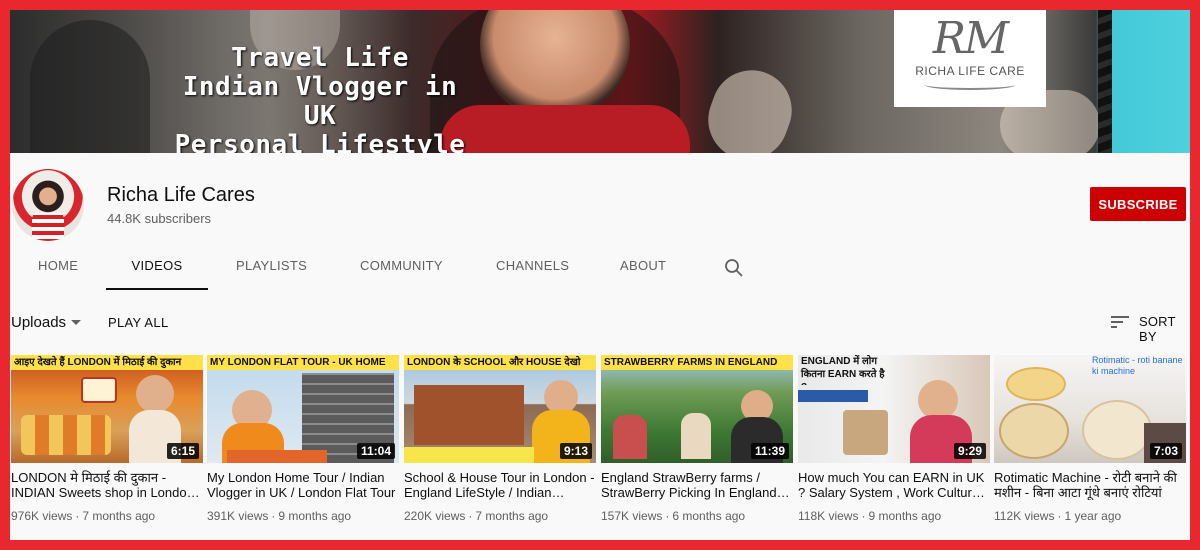  What do you see at coordinates (1164, 329) in the screenshot?
I see `sort-by-button: SORT BY` at bounding box center [1164, 329].